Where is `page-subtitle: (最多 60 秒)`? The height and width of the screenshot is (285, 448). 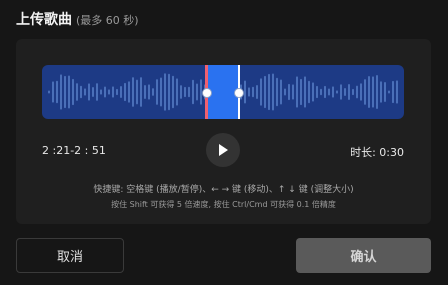
page-subtitle: (最多 60 秒) is located at coordinates (107, 20).